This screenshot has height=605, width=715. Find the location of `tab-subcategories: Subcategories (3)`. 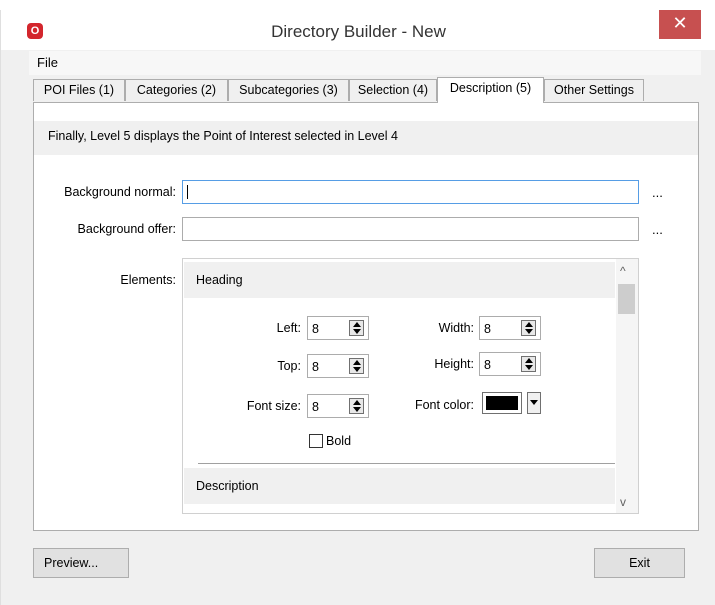

tab-subcategories: Subcategories (3) is located at coordinates (288, 90).